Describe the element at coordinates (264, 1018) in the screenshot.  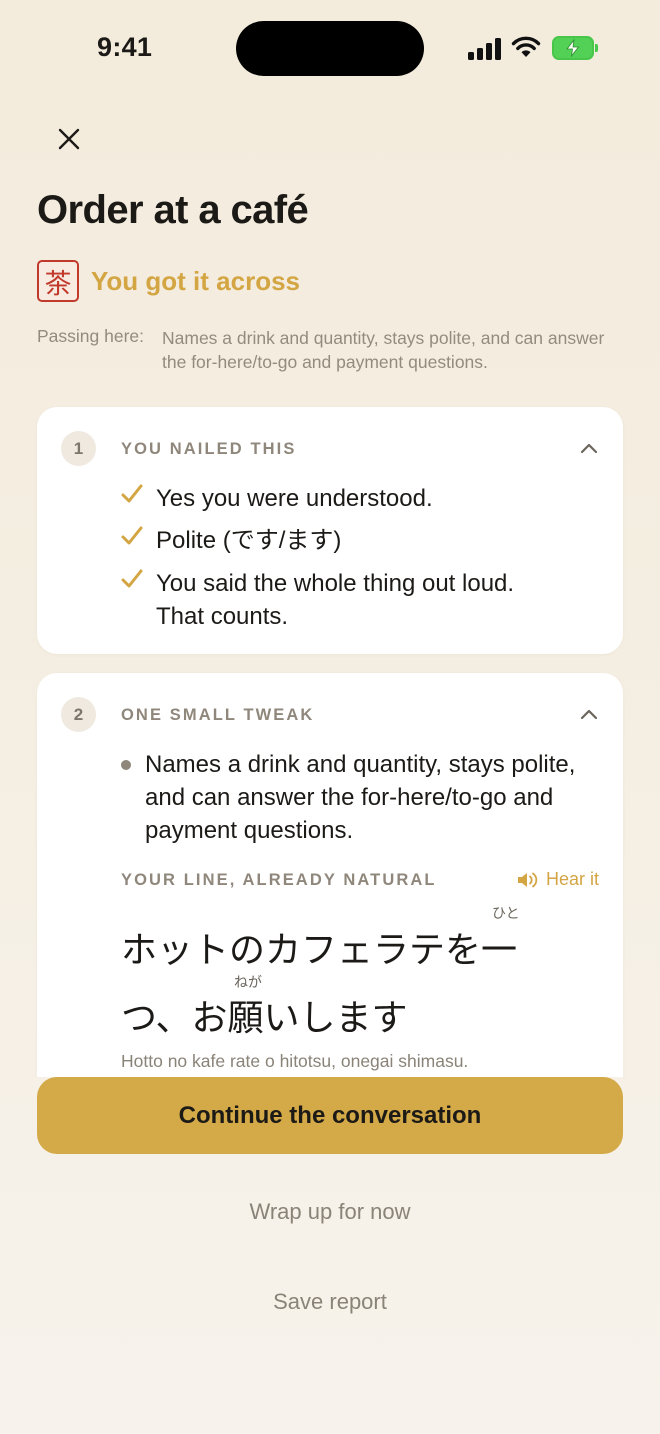
I see `japanese-line-2: つ、お願いします` at that location.